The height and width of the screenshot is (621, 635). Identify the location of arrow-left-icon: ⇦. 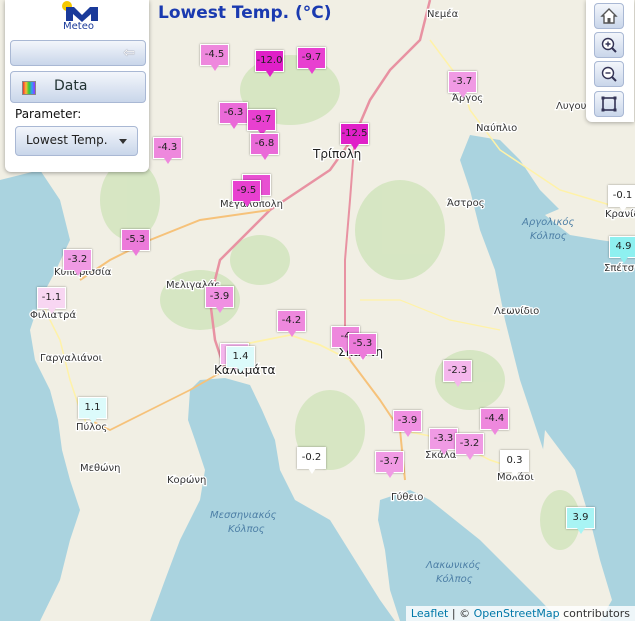
(129, 53).